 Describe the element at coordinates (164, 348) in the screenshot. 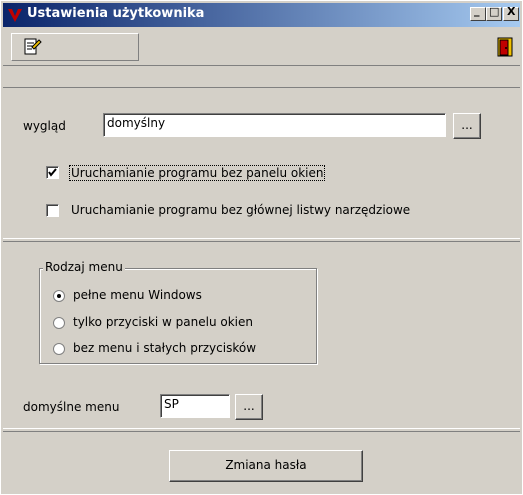

I see `menu-type-label-none: bez menu i stałych przycisków` at that location.